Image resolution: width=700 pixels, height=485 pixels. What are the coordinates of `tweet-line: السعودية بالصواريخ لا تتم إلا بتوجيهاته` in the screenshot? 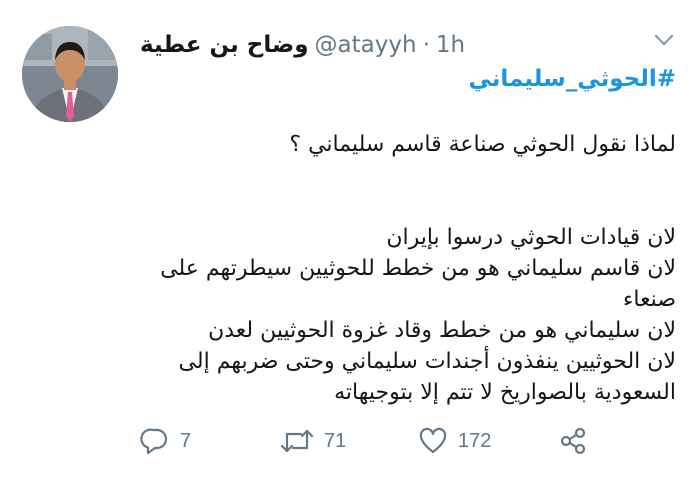 It's located at (505, 392).